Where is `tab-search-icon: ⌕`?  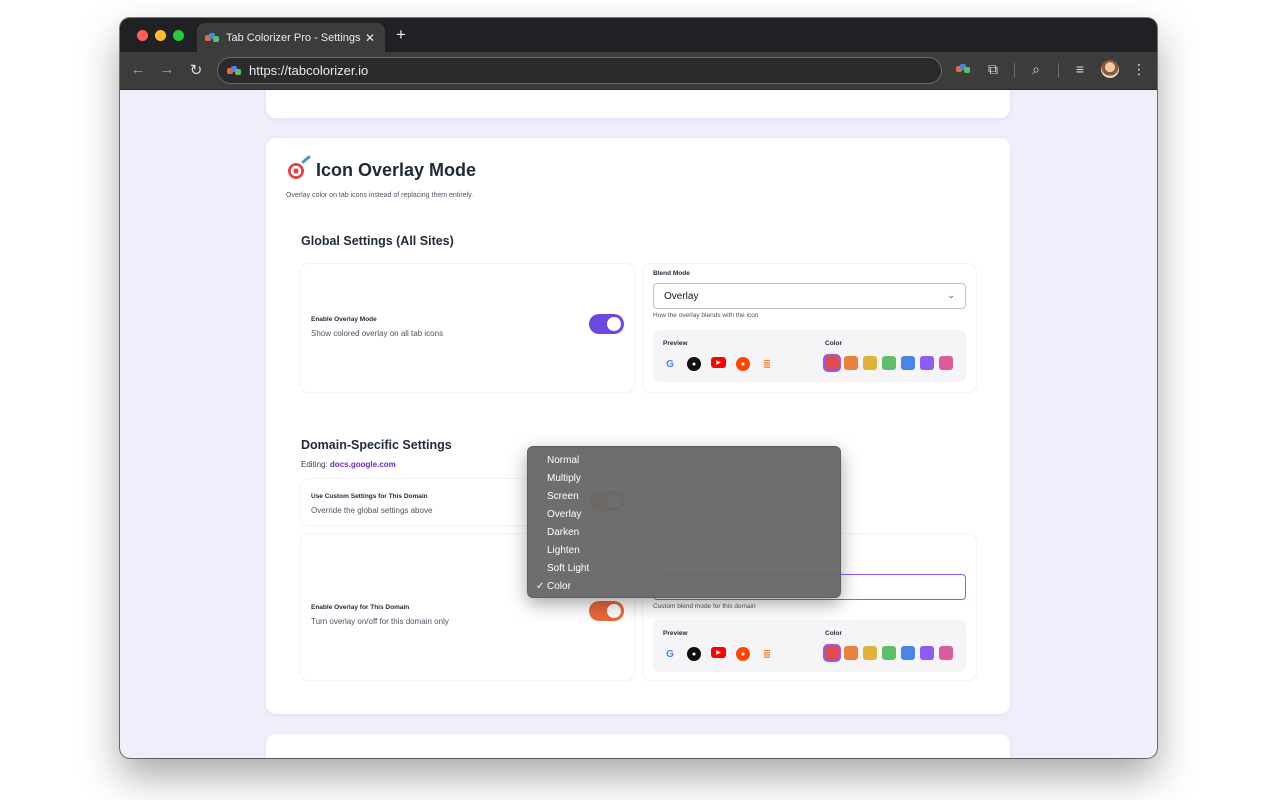
tab-search-icon: ⌕ is located at coordinates (1036, 69).